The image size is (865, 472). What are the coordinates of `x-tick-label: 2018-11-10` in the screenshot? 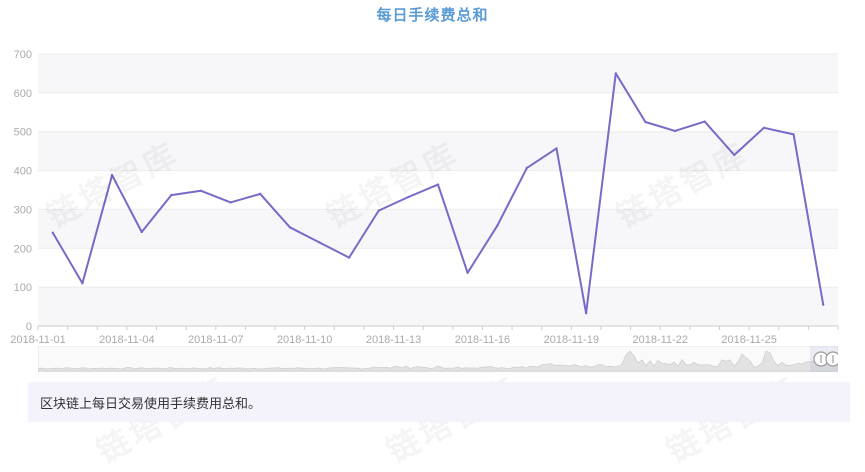 It's located at (304, 340).